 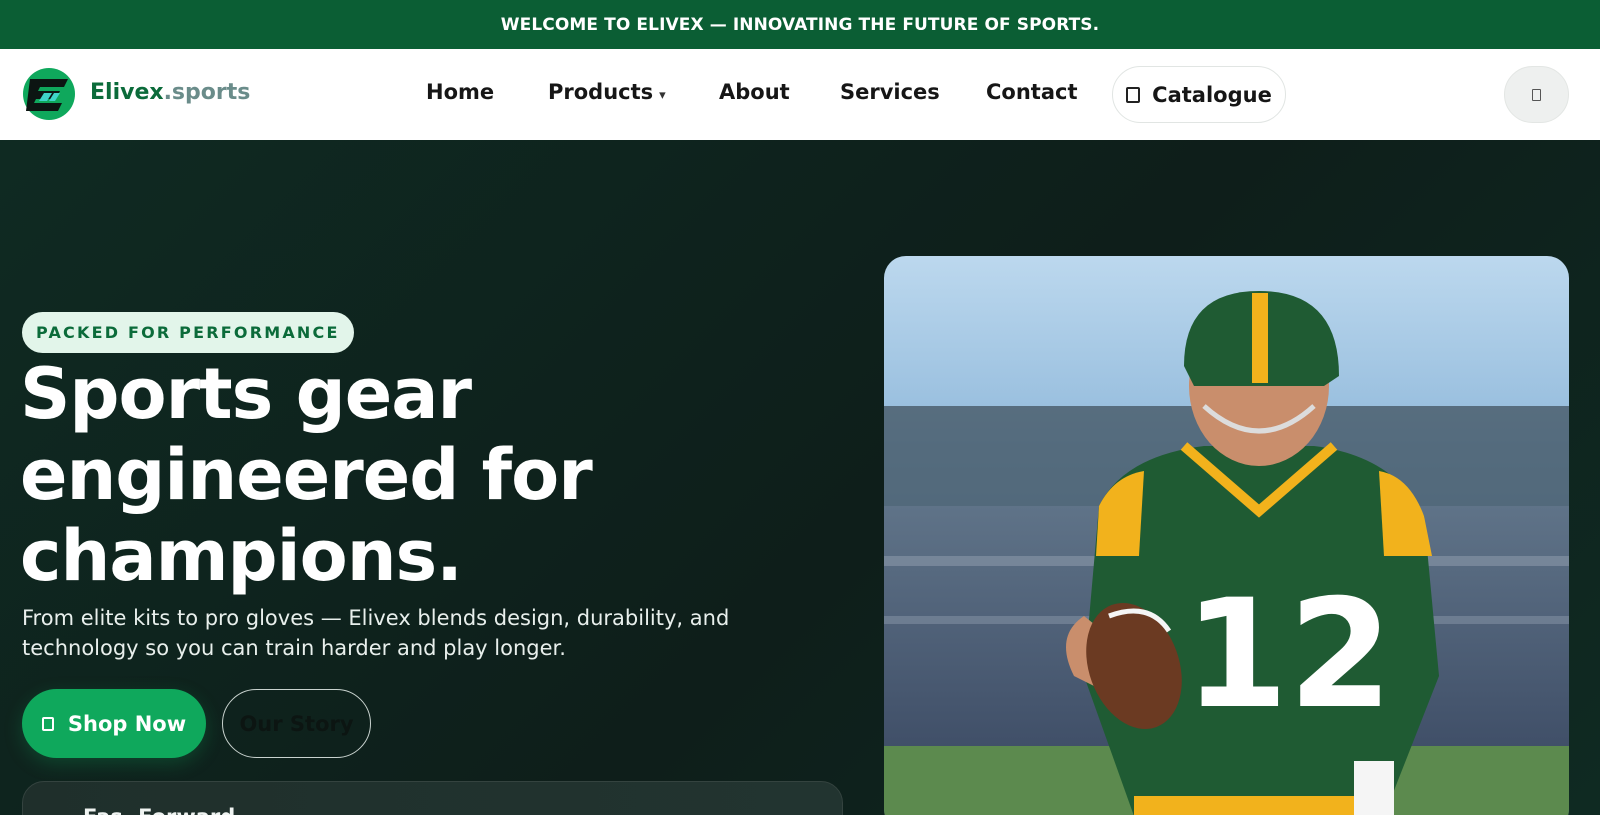 I want to click on jersey-number: 12, so click(x=1288, y=655).